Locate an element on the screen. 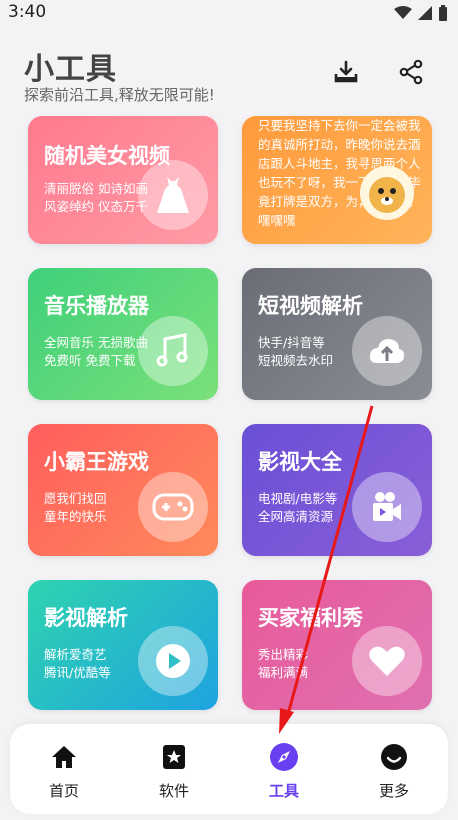  nav-label: 更多 is located at coordinates (393, 791).